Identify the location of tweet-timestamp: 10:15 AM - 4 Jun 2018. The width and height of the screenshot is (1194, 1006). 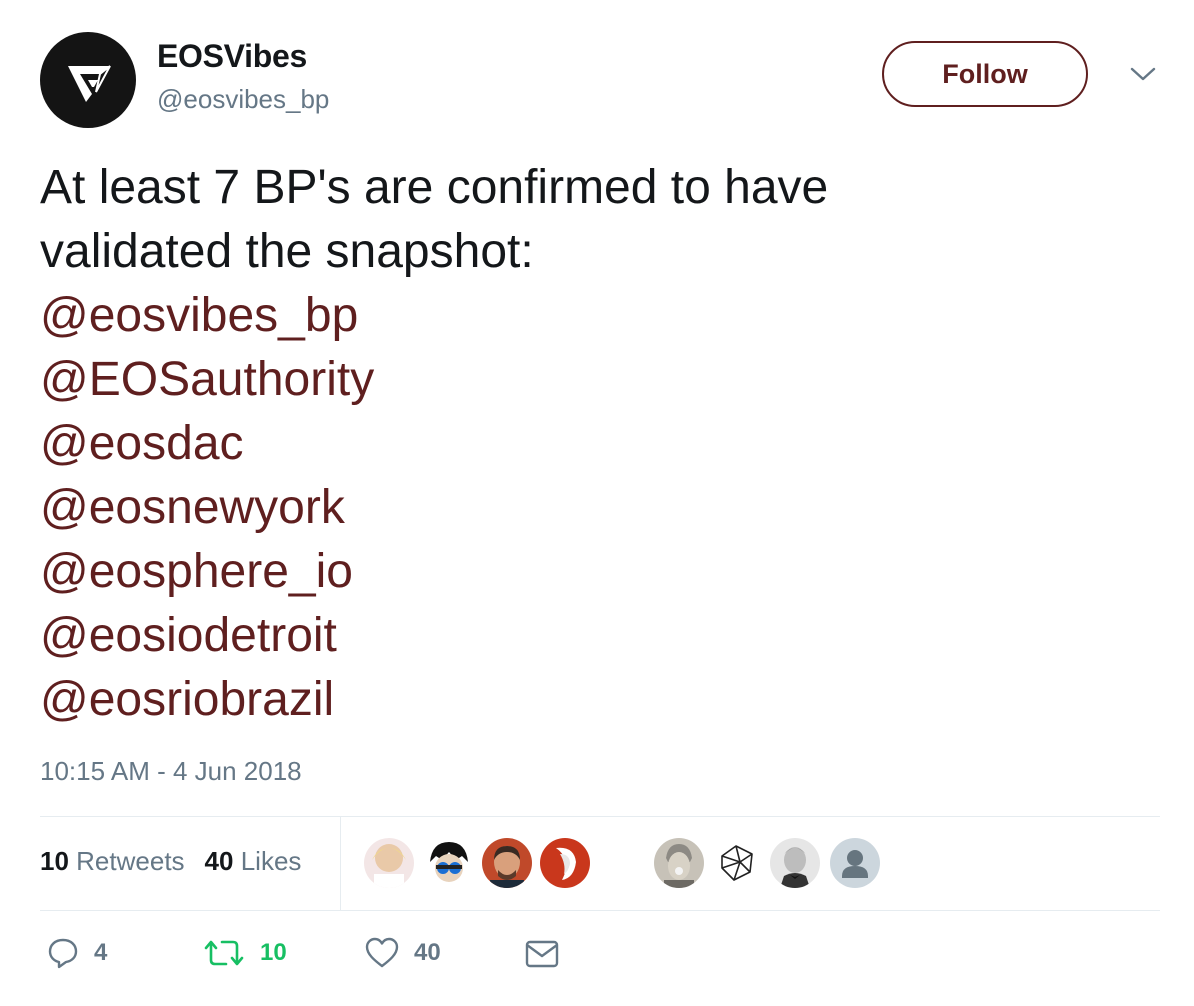
(171, 771).